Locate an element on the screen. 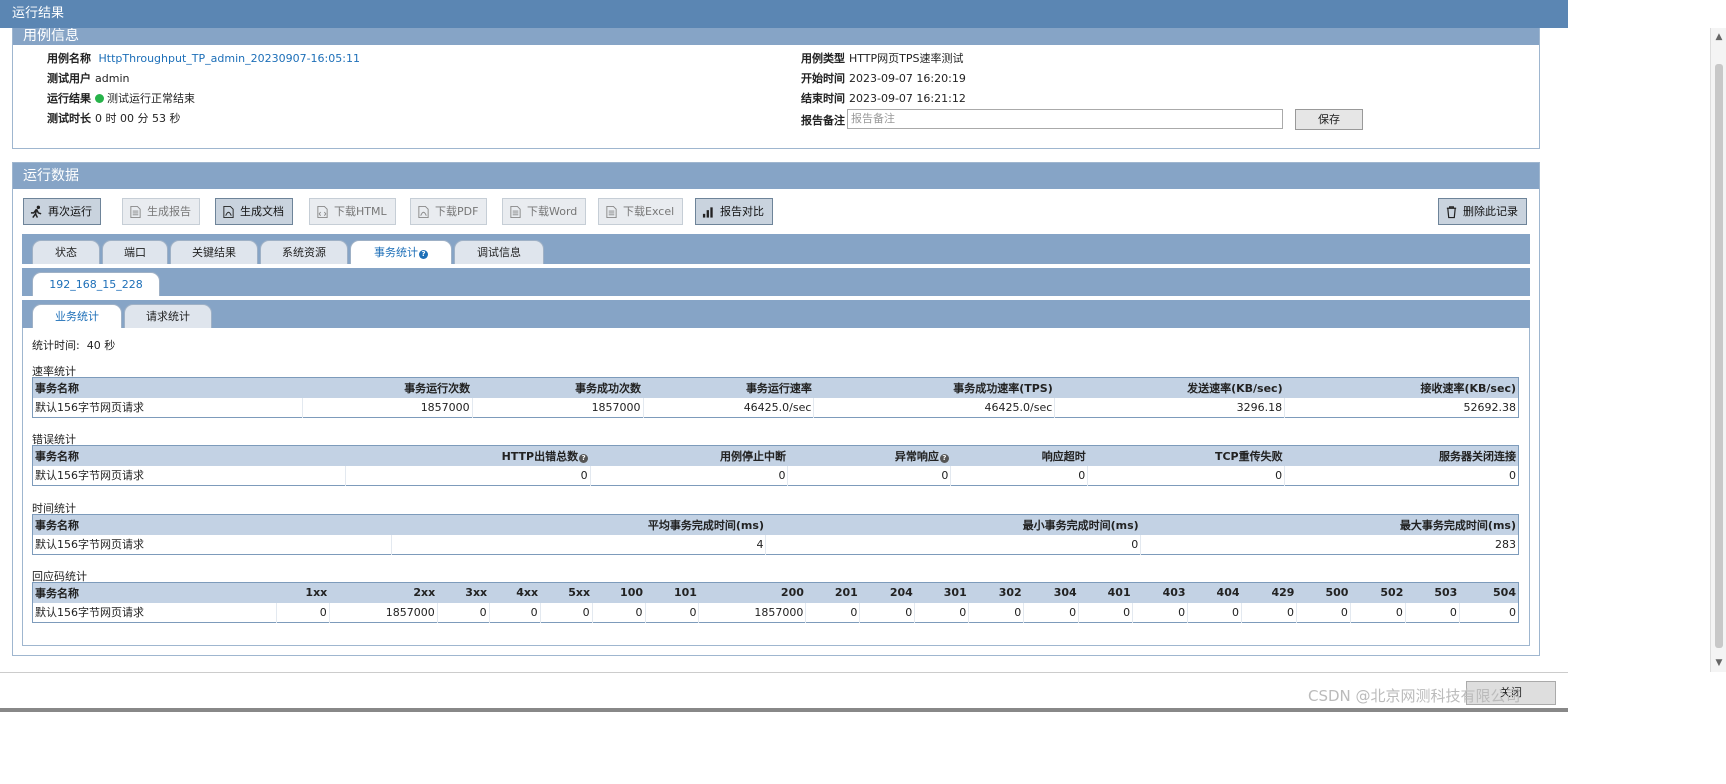 The width and height of the screenshot is (1726, 784). tab-status: 状态 is located at coordinates (66, 252).